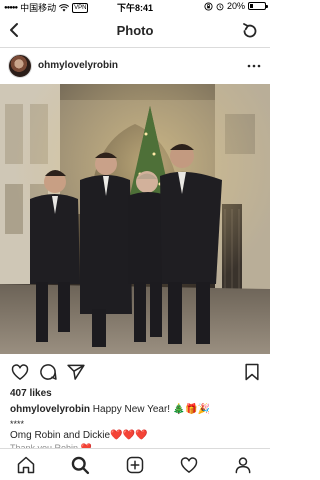 This screenshot has height=480, width=320. I want to click on status-bar: ●●●●● 中国移动 VPN 下午8:41 20%, so click(135, 7).